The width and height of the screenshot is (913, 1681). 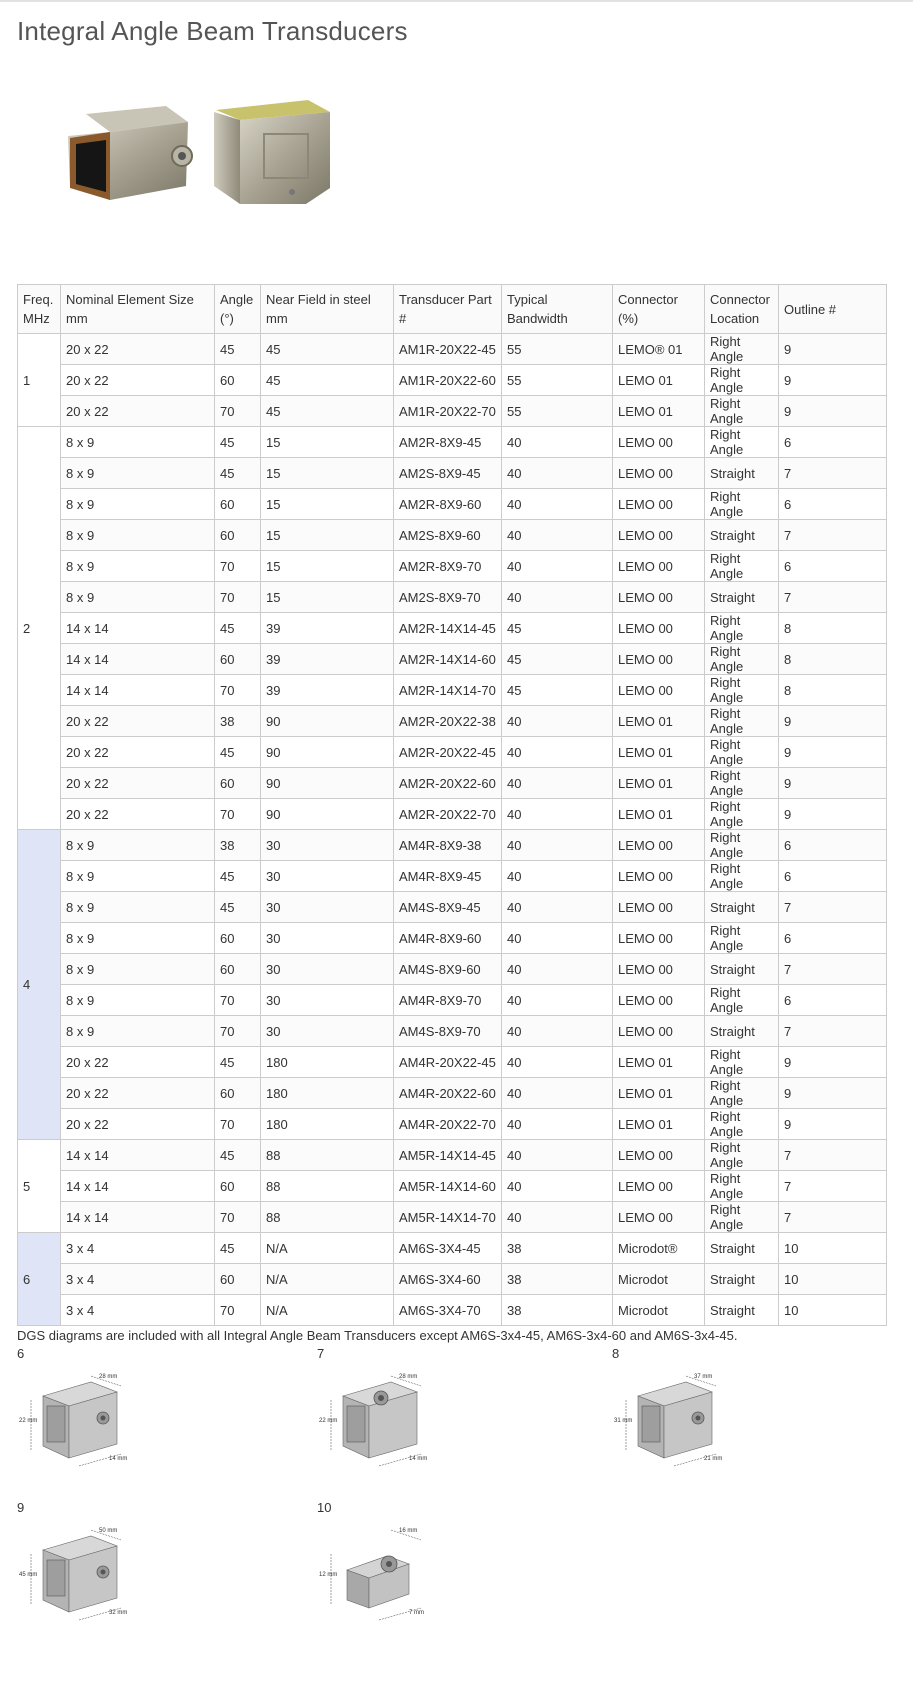 I want to click on table-row: 8 x 9 45 30 AM4S-8X9-45 40 LEMO 00 Straight 7, so click(x=452, y=907).